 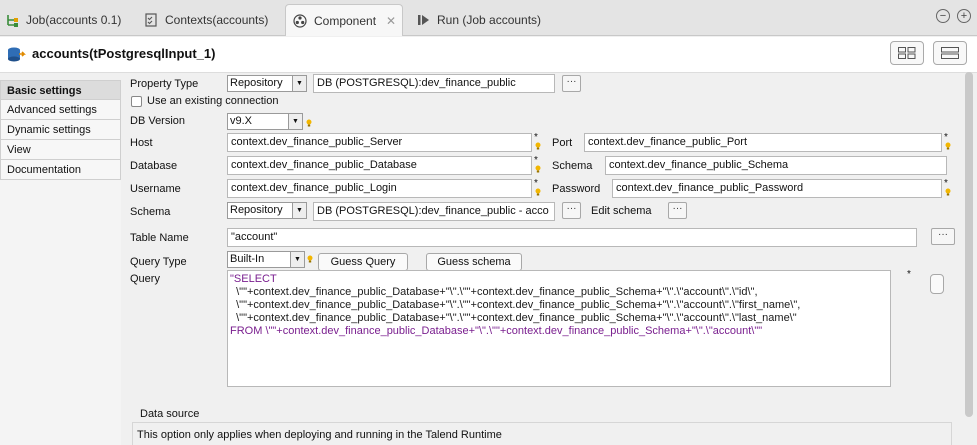 I want to click on tab-component: Component ✕, so click(x=344, y=20).